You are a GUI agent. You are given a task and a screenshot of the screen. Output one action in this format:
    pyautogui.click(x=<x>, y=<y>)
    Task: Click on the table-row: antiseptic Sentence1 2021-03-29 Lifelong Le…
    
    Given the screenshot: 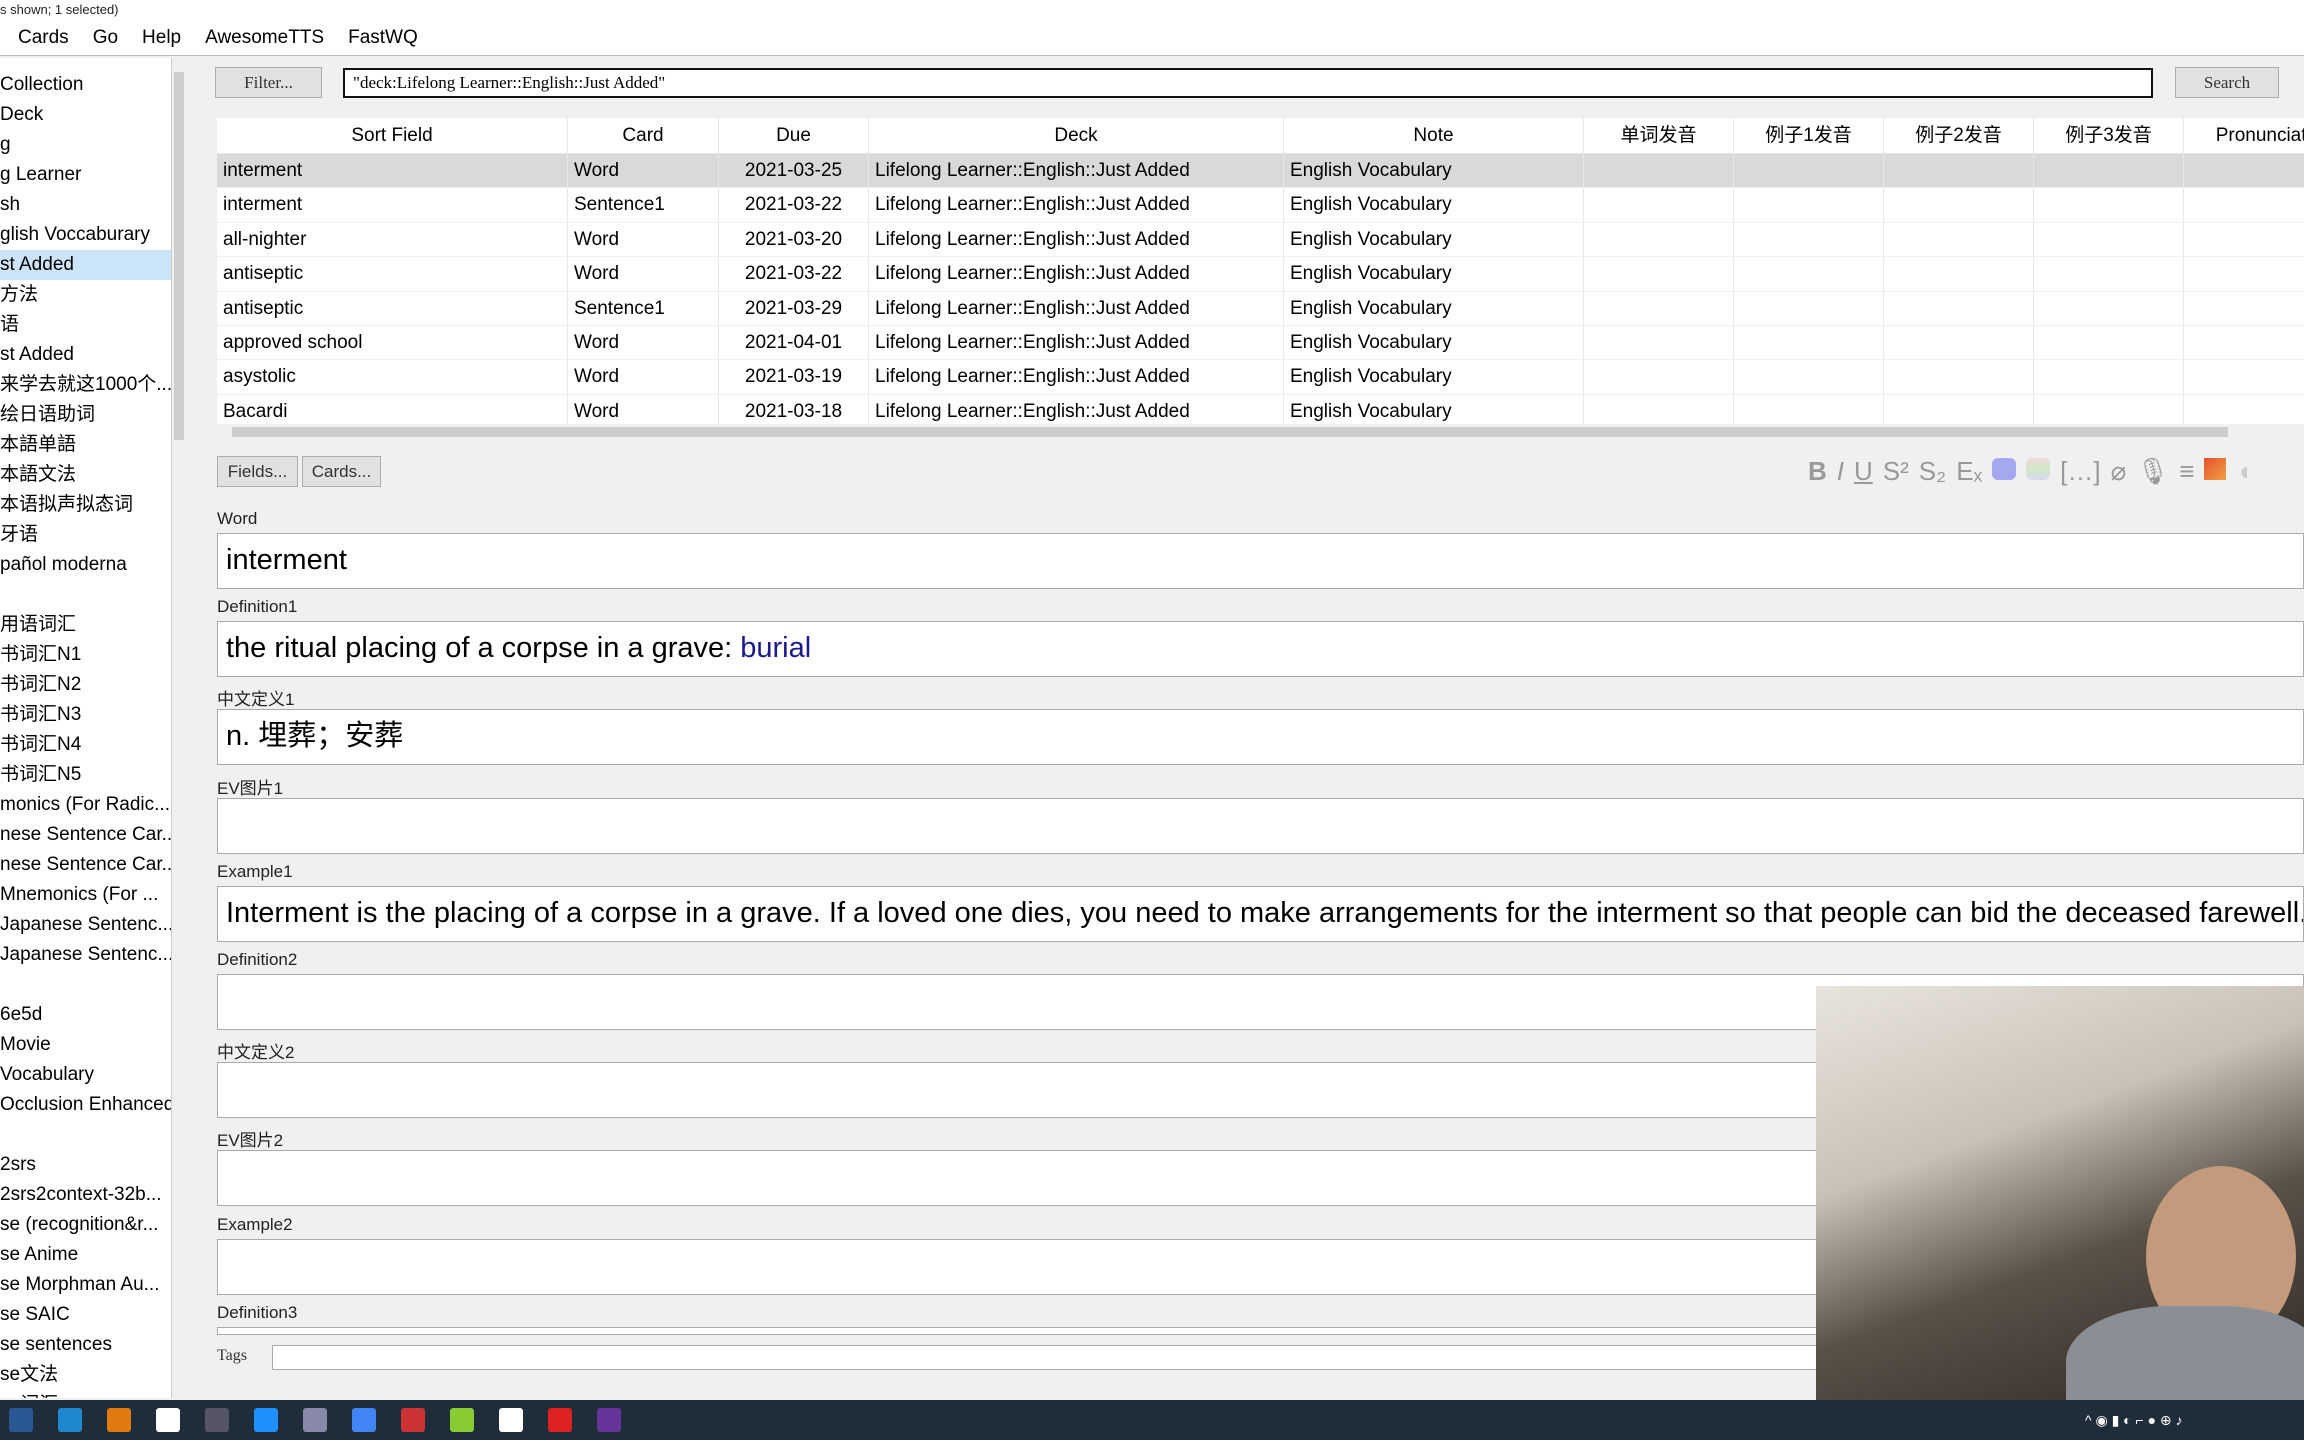 What is the action you would take?
    pyautogui.click(x=1260, y=308)
    